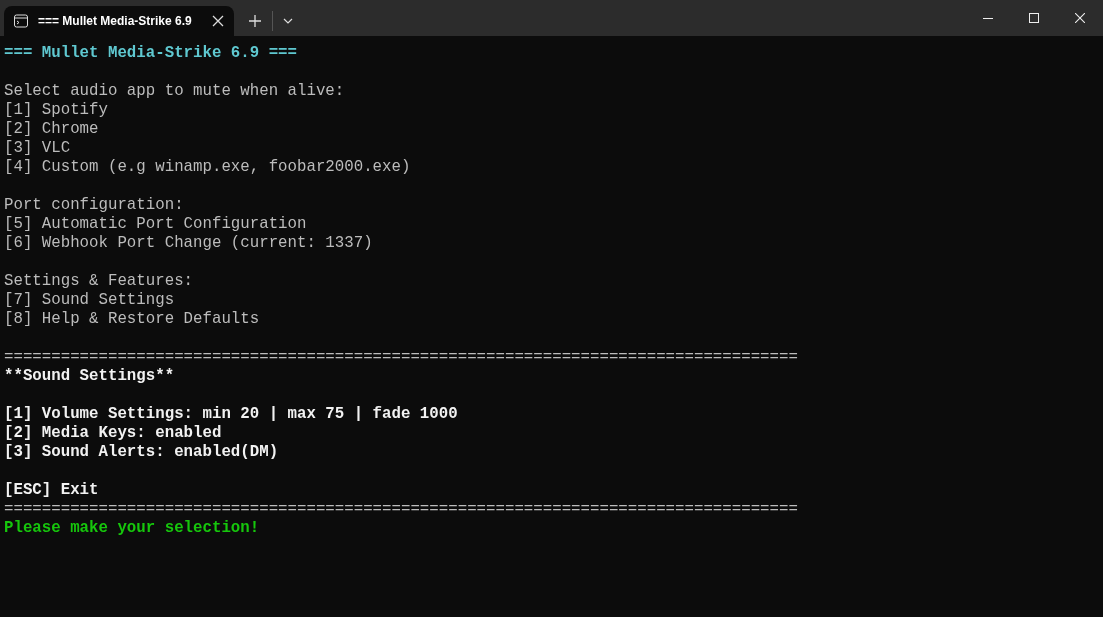 The width and height of the screenshot is (1103, 617). I want to click on terminal-line: [3] Sound Alerts: enabled(DM), so click(141, 452).